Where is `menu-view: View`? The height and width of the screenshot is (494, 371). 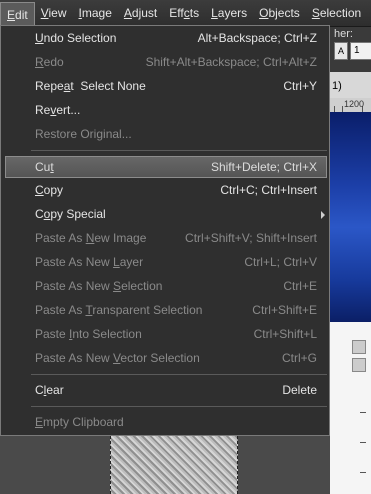 menu-view: View is located at coordinates (54, 13).